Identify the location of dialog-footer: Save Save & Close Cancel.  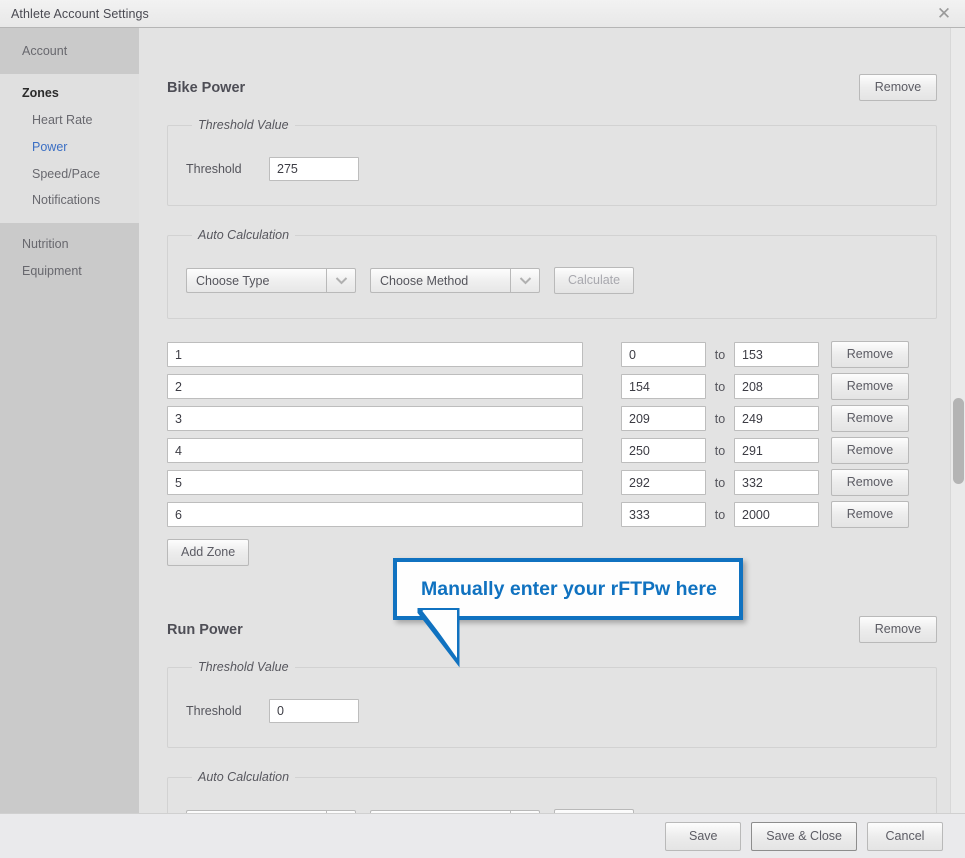
(482, 835).